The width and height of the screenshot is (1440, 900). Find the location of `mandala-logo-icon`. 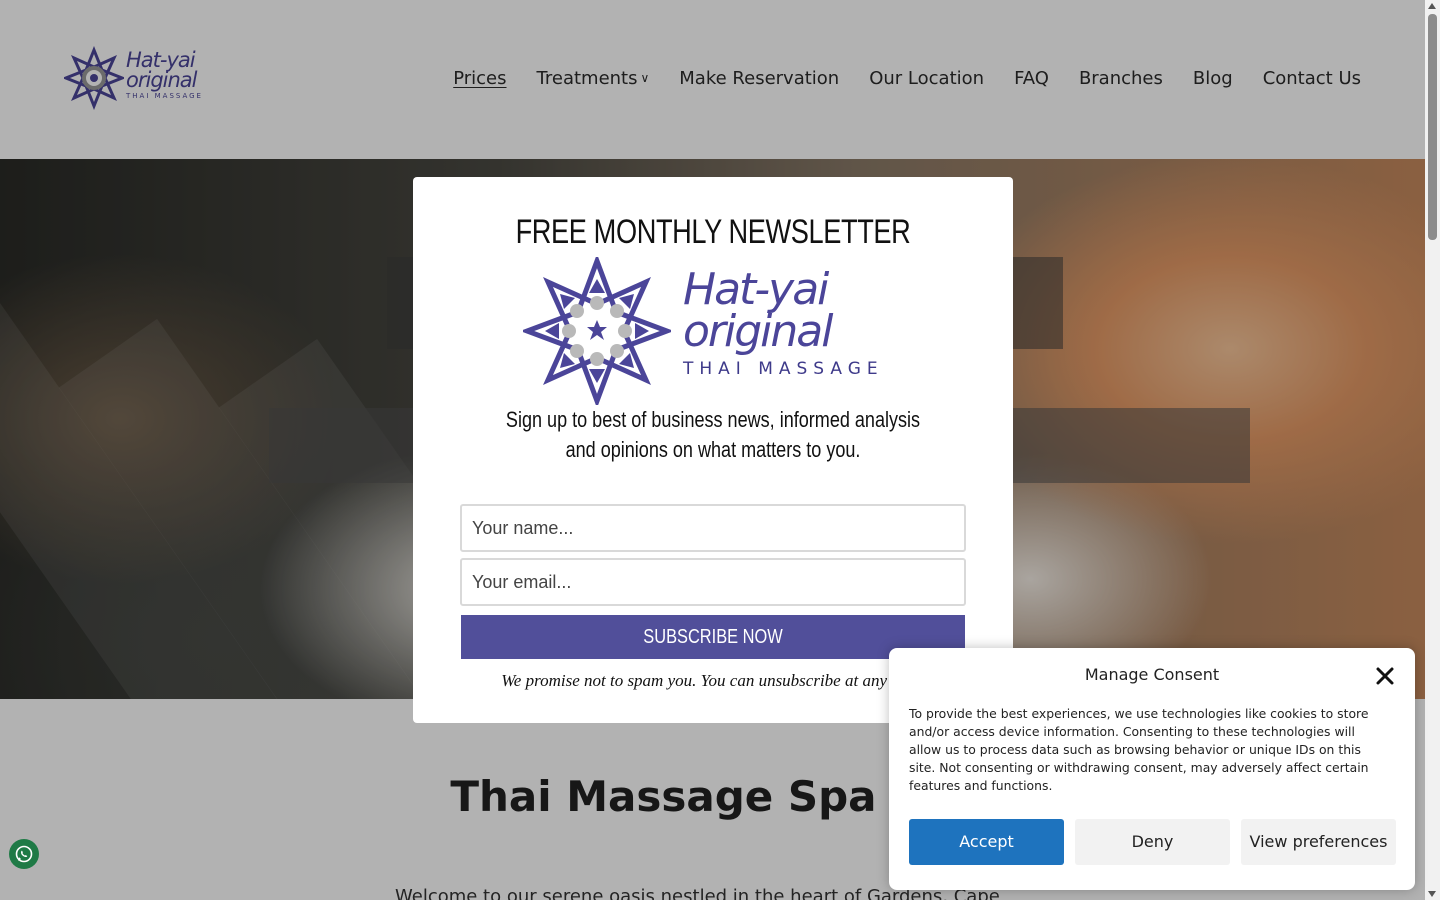

mandala-logo-icon is located at coordinates (597, 331).